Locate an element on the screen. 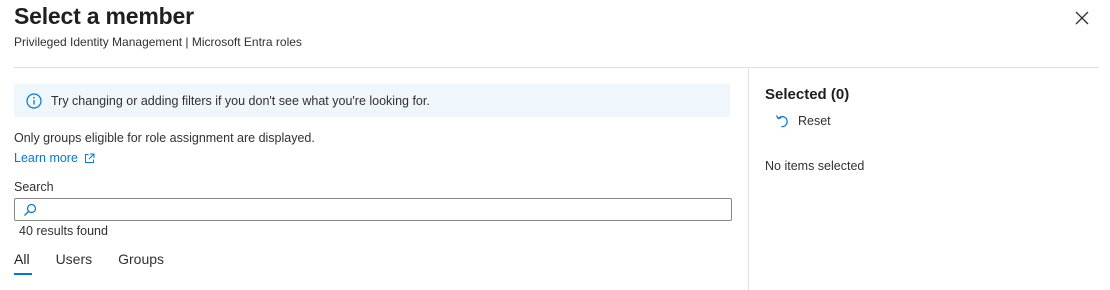 The height and width of the screenshot is (290, 1110). pane-divider is located at coordinates (748, 179).